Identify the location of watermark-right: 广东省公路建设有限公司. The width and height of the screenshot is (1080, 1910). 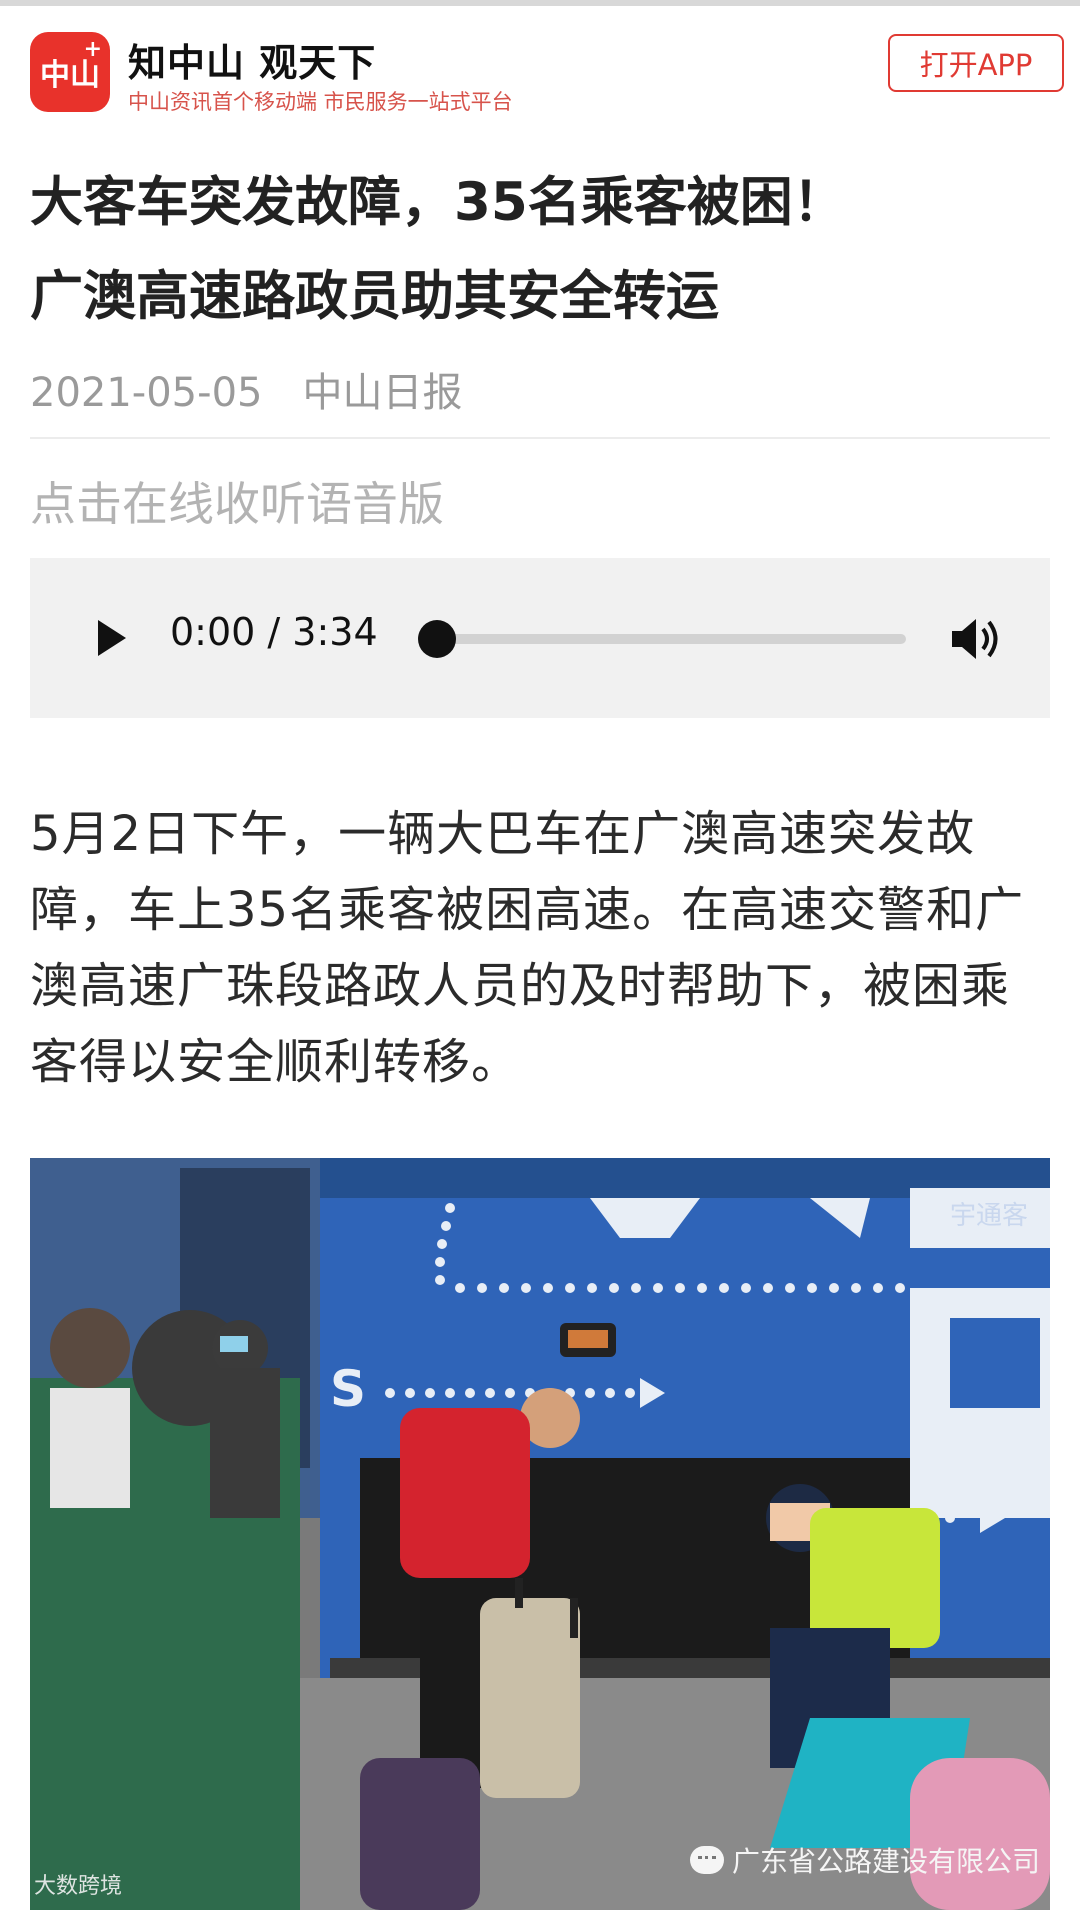
(864, 1860).